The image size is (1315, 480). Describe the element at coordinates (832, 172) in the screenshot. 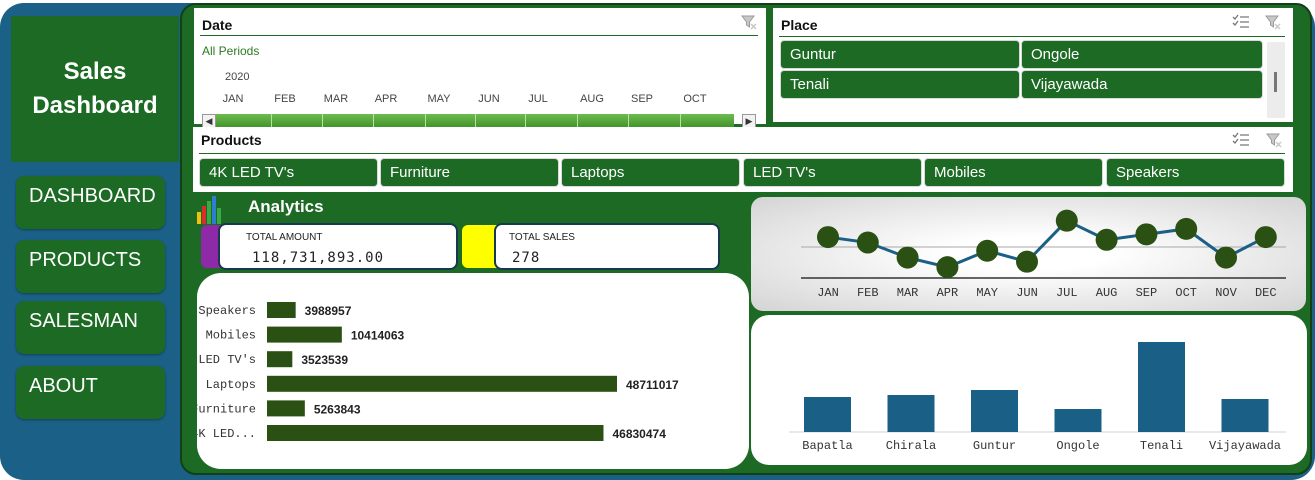

I see `product-item: LED TV's` at that location.